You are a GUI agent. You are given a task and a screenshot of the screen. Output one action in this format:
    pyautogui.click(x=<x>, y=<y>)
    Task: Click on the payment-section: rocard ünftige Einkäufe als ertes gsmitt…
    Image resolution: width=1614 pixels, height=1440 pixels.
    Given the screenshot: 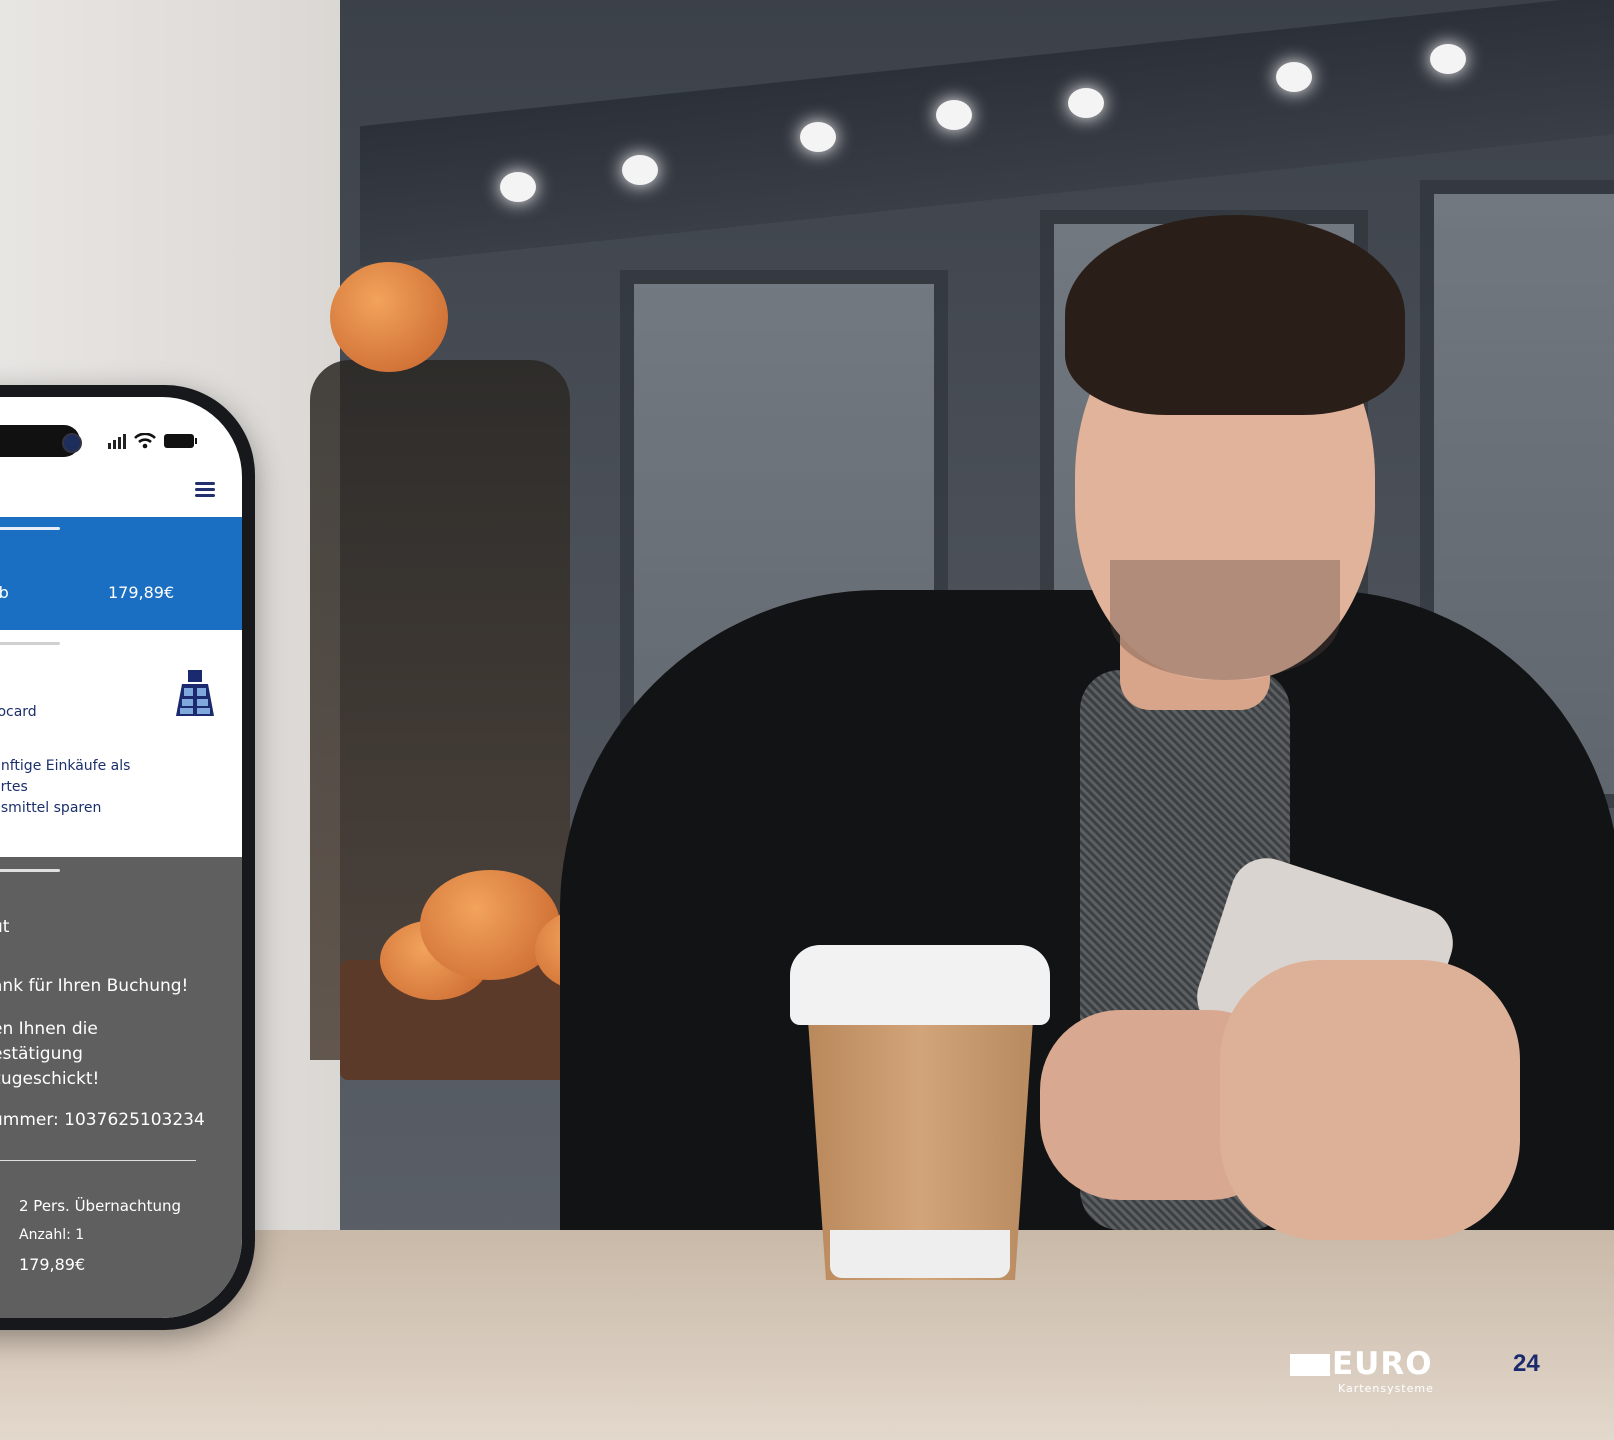 What is the action you would take?
    pyautogui.click(x=121, y=743)
    